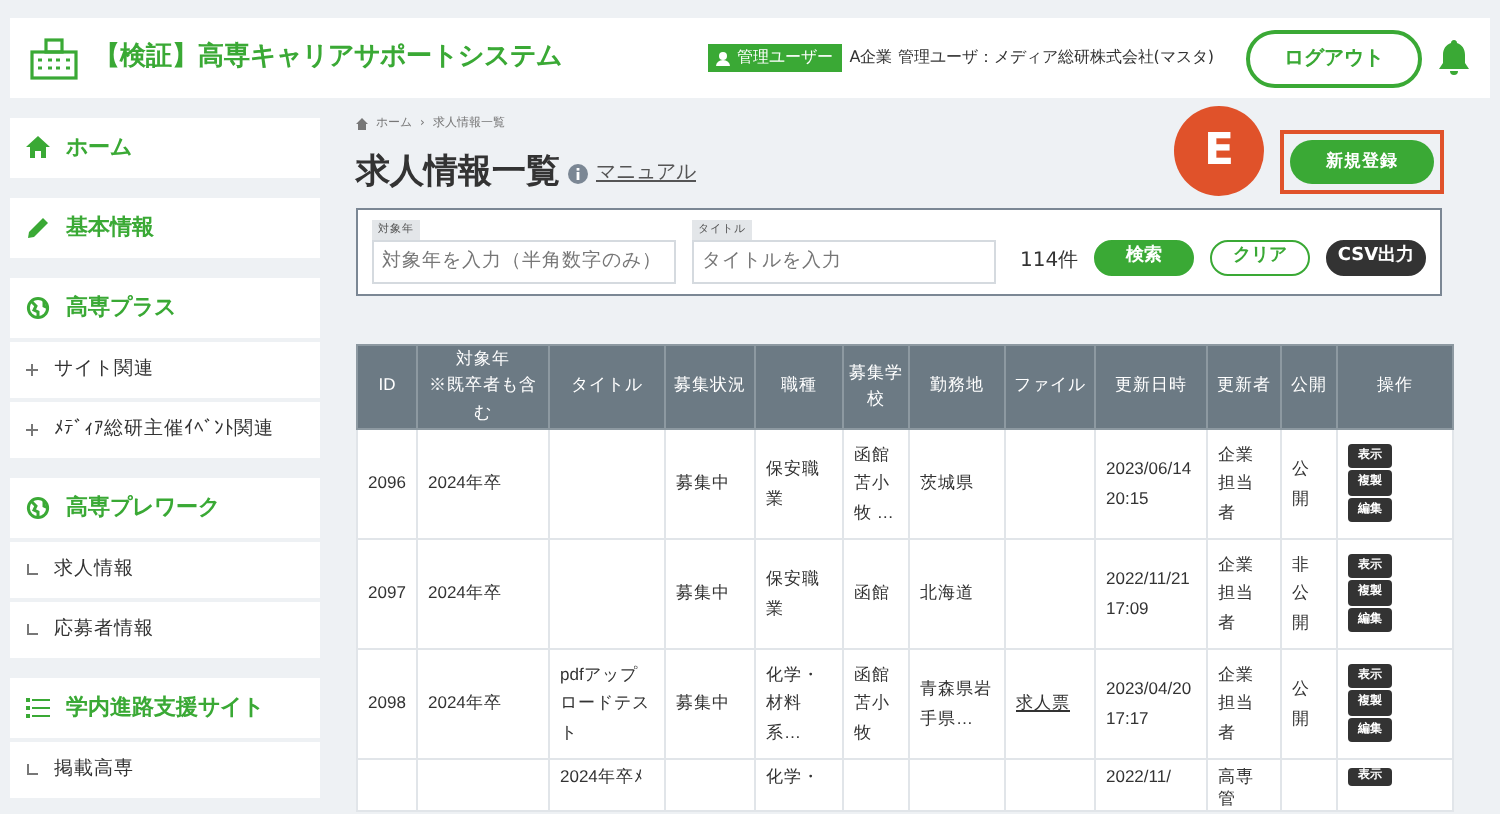 The height and width of the screenshot is (814, 1500). What do you see at coordinates (1454, 58) in the screenshot?
I see `bell-icon` at bounding box center [1454, 58].